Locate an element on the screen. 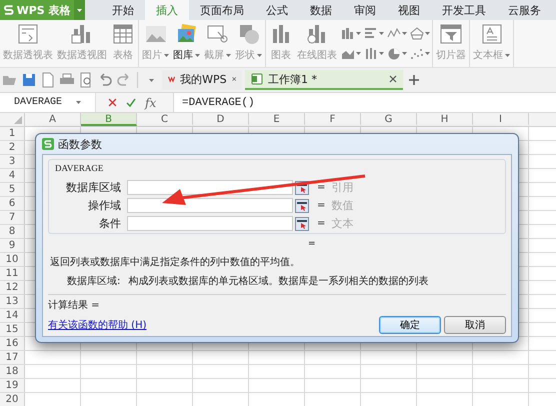  calculation-result: 计算结果 = is located at coordinates (74, 305).